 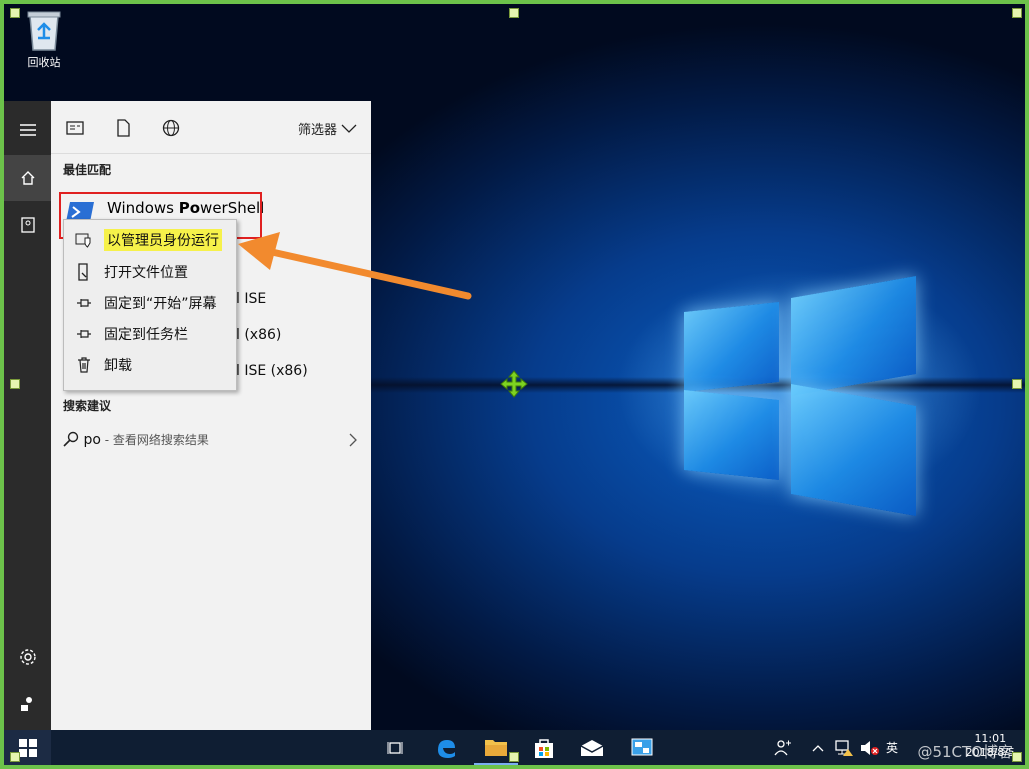 I want to click on network-button, so click(x=844, y=747).